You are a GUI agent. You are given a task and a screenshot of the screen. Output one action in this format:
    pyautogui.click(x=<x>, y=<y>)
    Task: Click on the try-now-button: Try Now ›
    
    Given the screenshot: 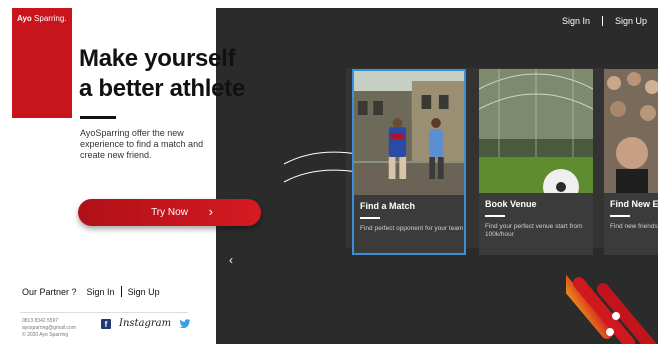 What is the action you would take?
    pyautogui.click(x=169, y=212)
    